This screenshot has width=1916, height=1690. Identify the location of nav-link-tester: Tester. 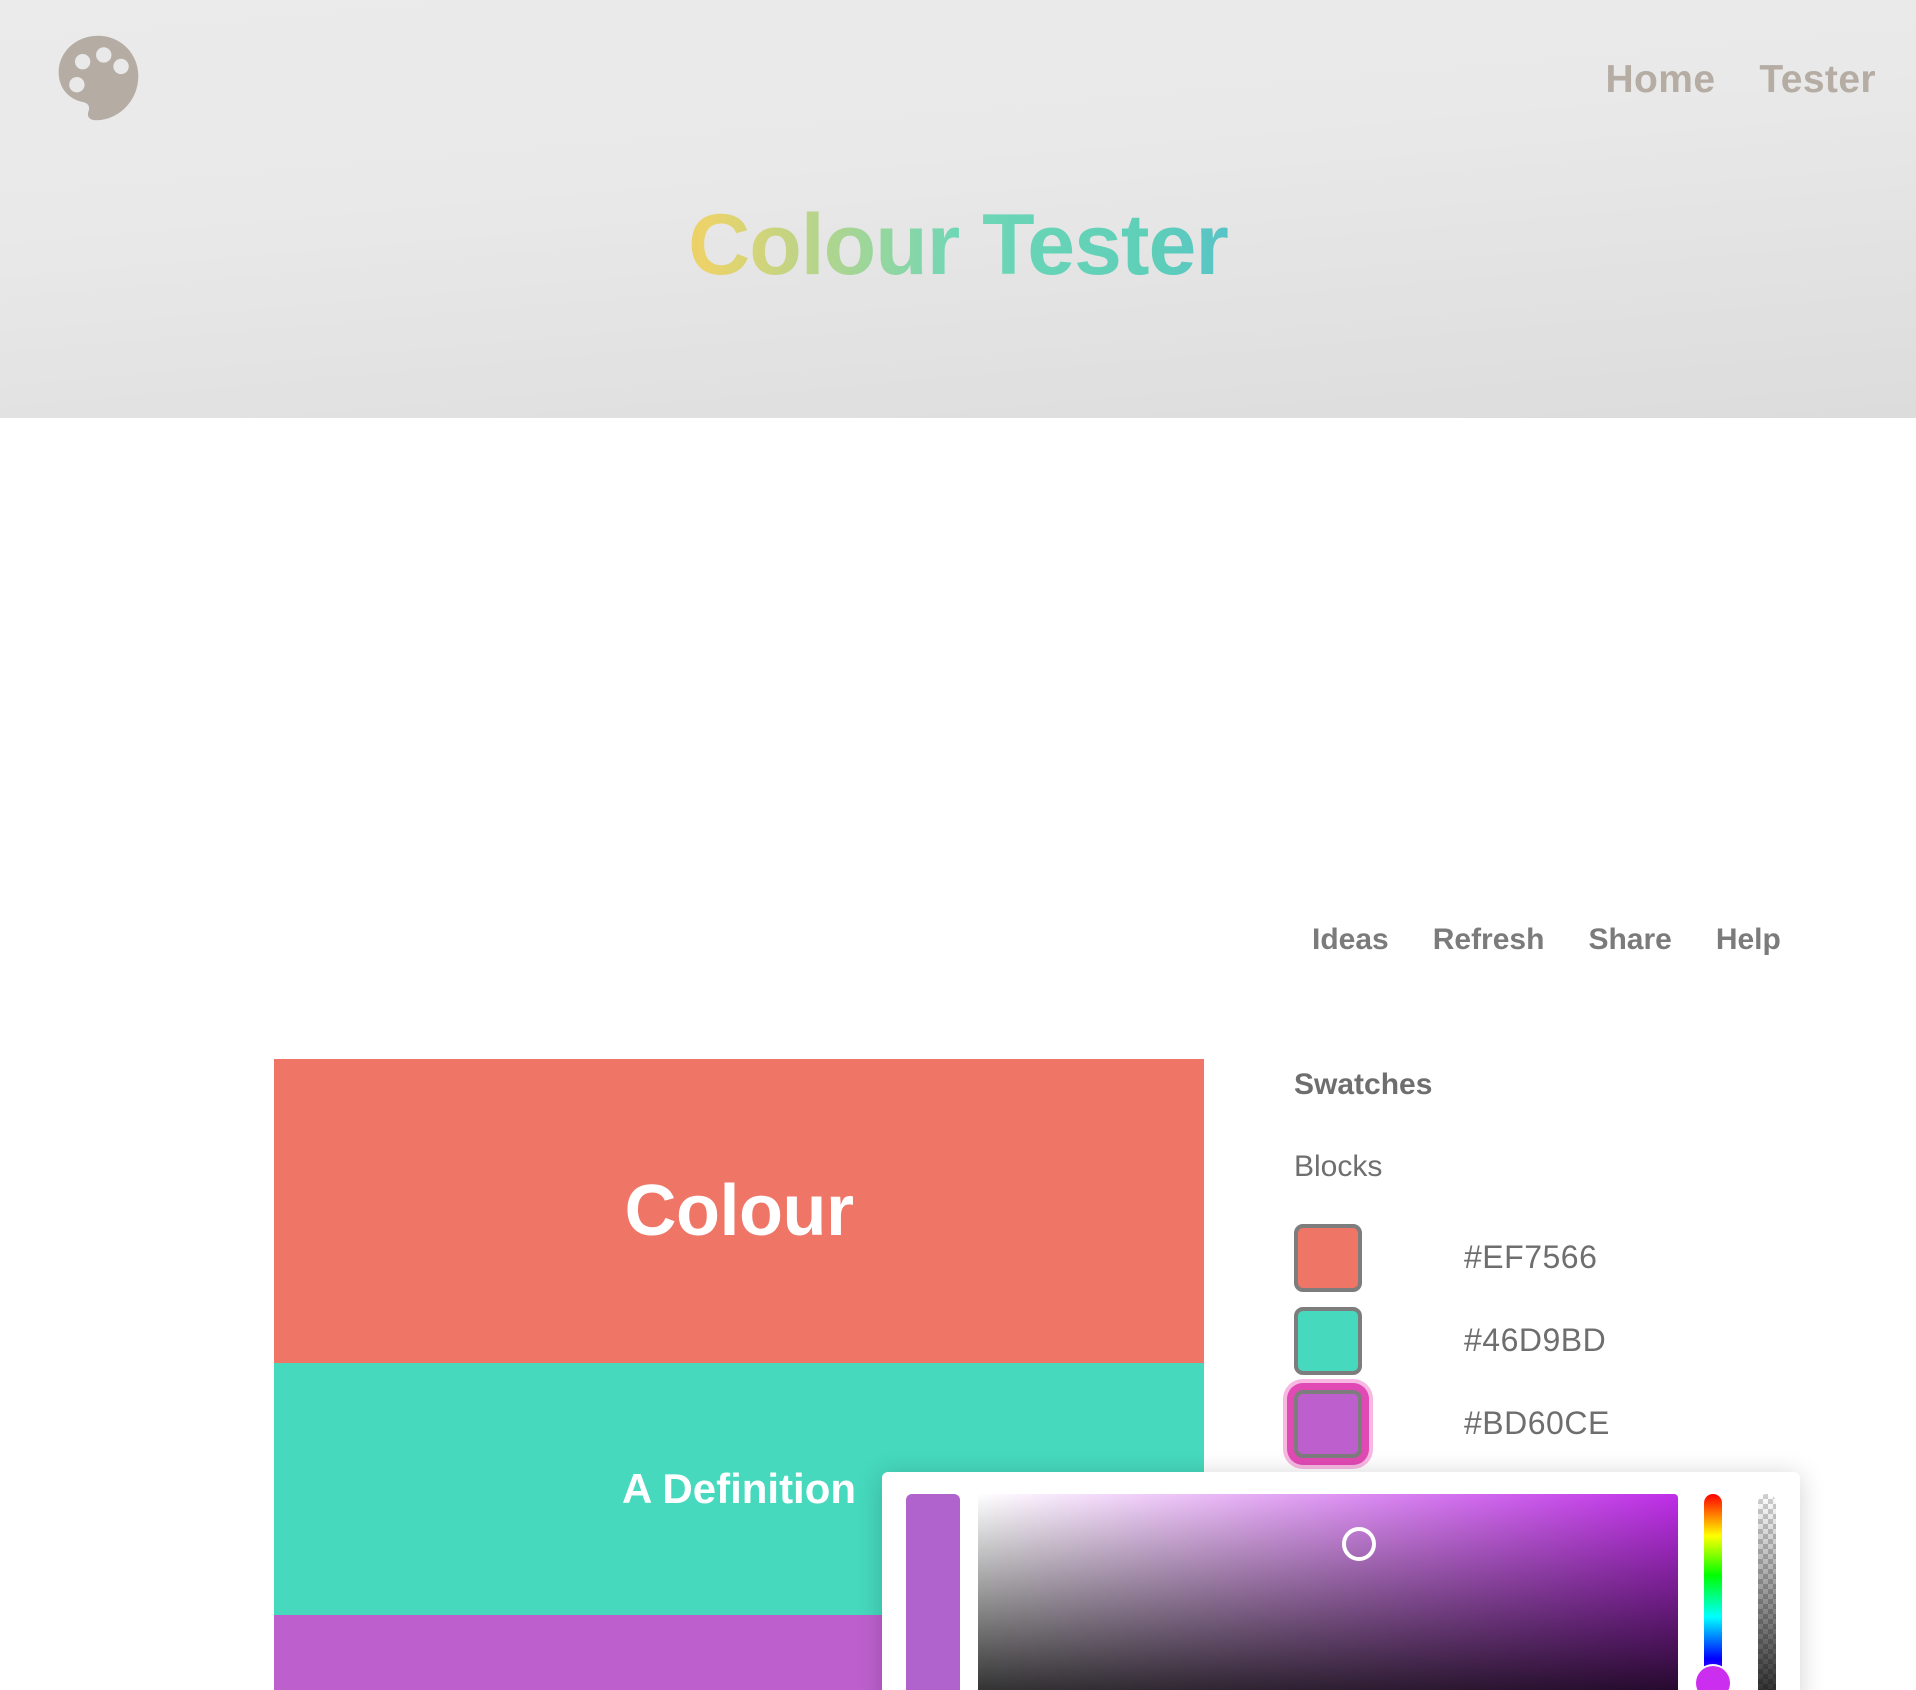
(1817, 80).